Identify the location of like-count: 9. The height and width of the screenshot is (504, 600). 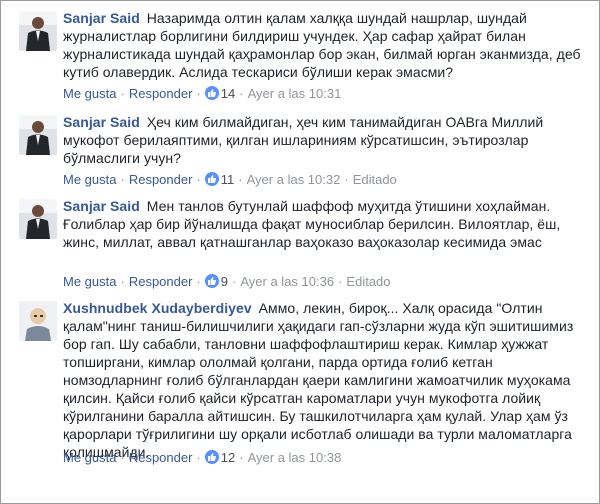
(224, 281).